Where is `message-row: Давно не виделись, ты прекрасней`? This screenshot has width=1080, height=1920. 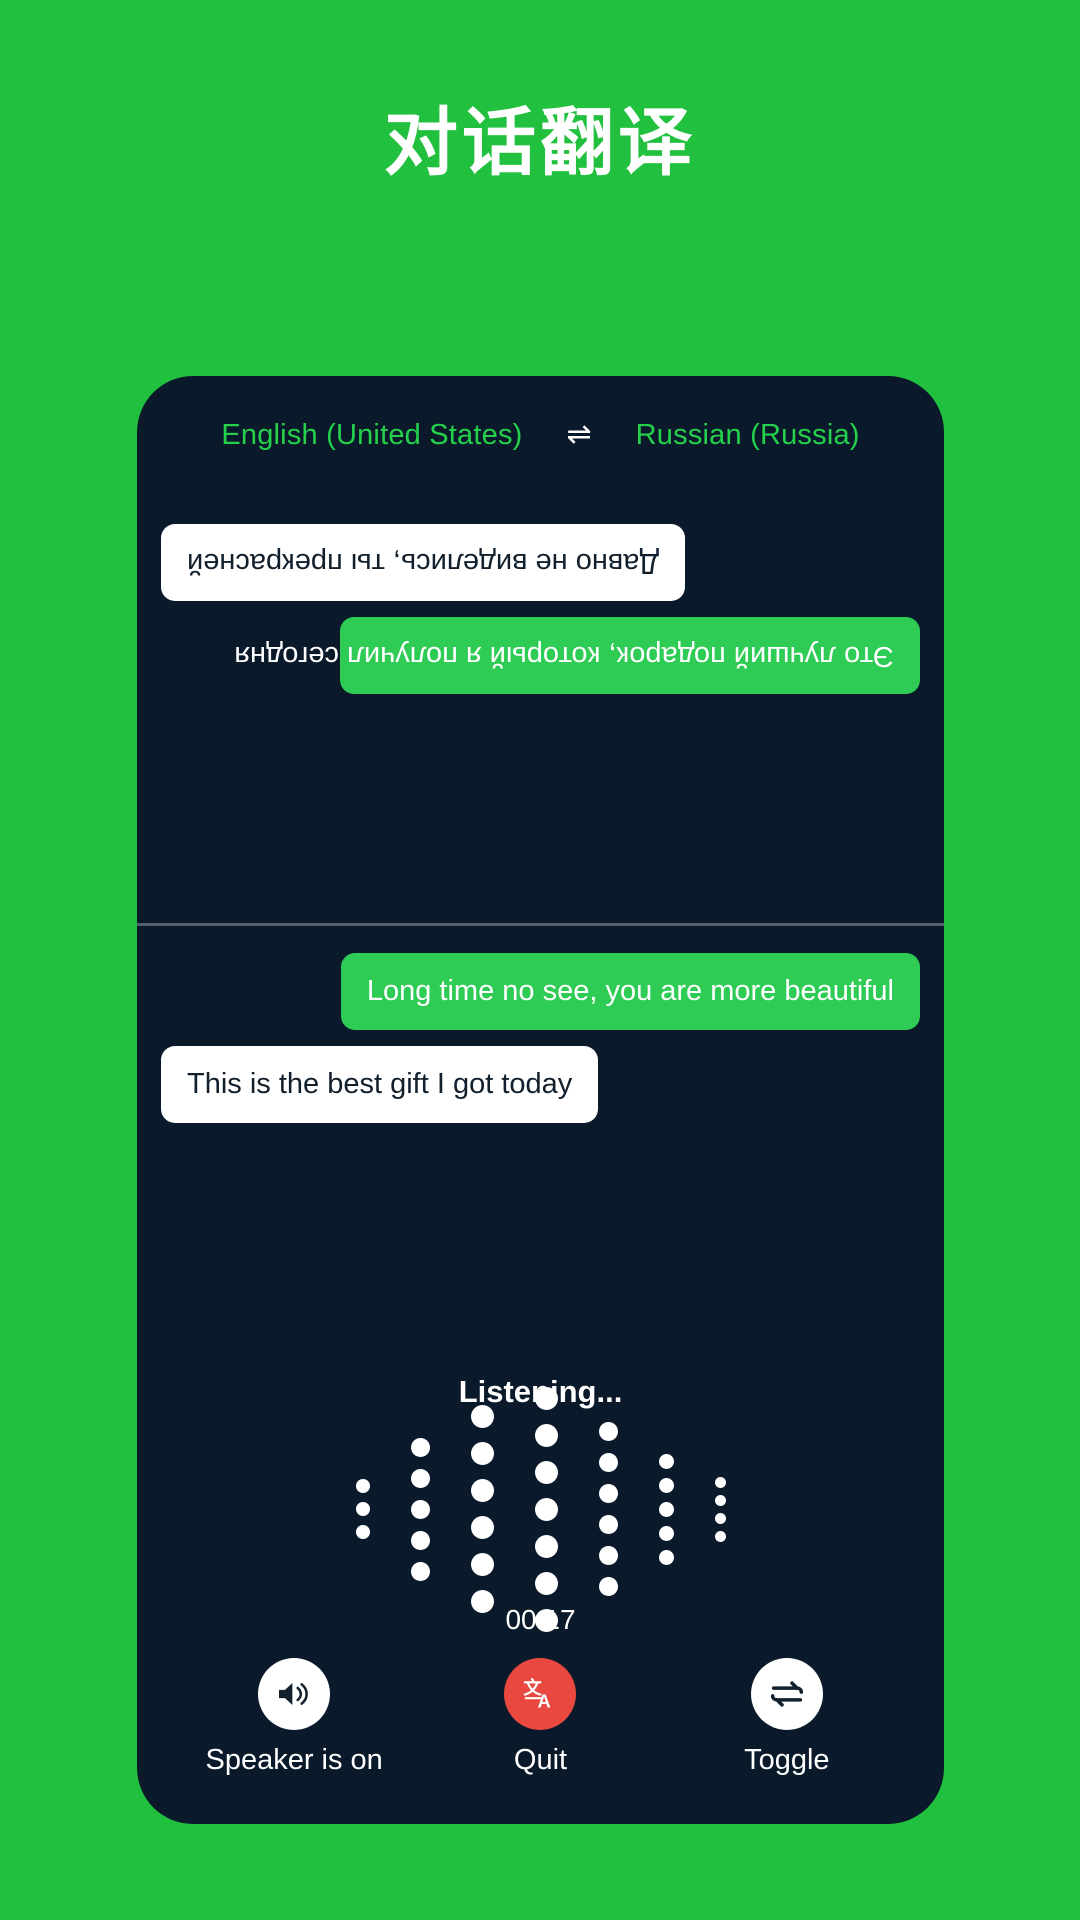
message-row: Давно не виделись, ты прекрасней is located at coordinates (540, 562).